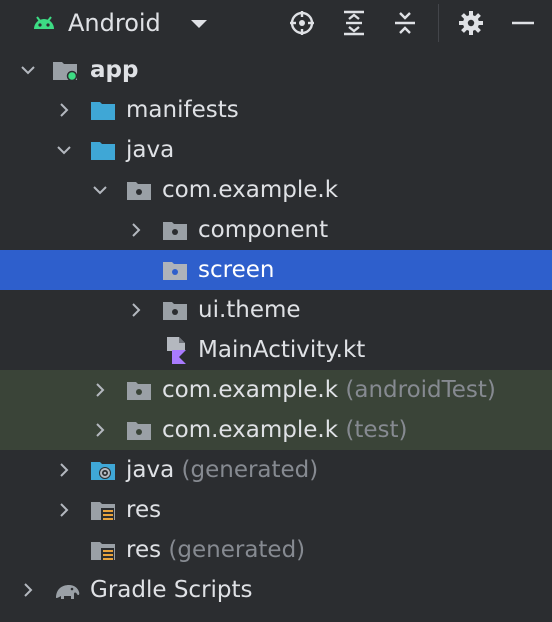 This screenshot has height=622, width=552. I want to click on tree-label-unit-test: com.example.k (test), so click(285, 430).